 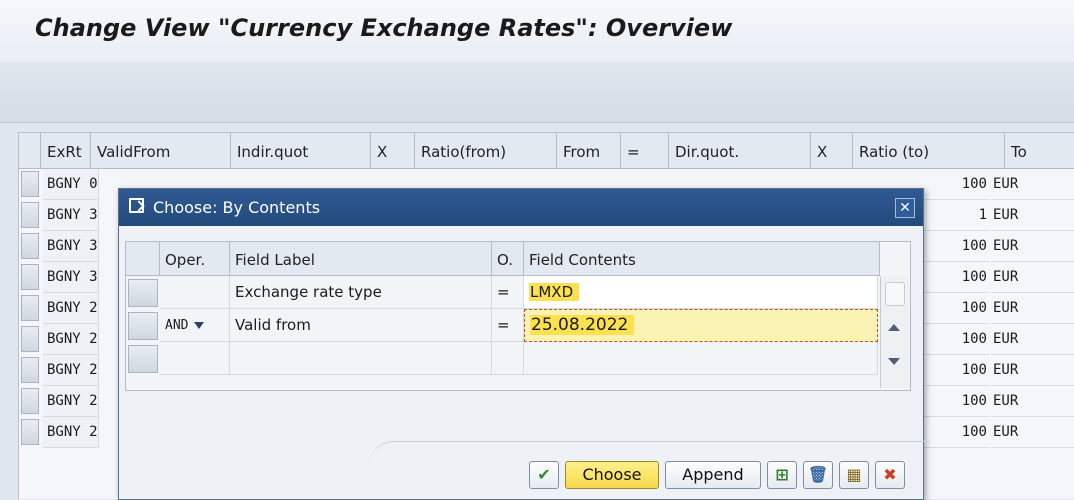 I want to click on exrt-cell: BGNY 25, so click(x=71, y=370).